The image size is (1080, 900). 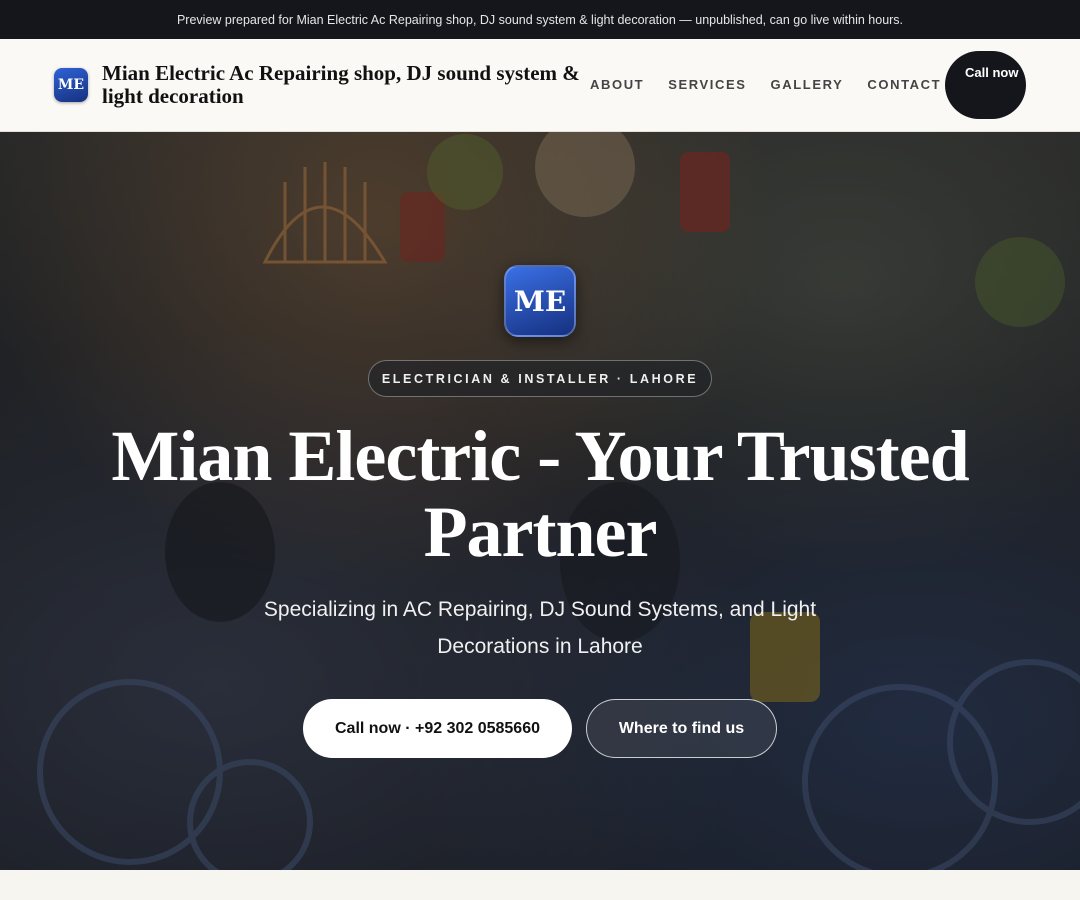 What do you see at coordinates (707, 84) in the screenshot?
I see `nav-services: SERVICES` at bounding box center [707, 84].